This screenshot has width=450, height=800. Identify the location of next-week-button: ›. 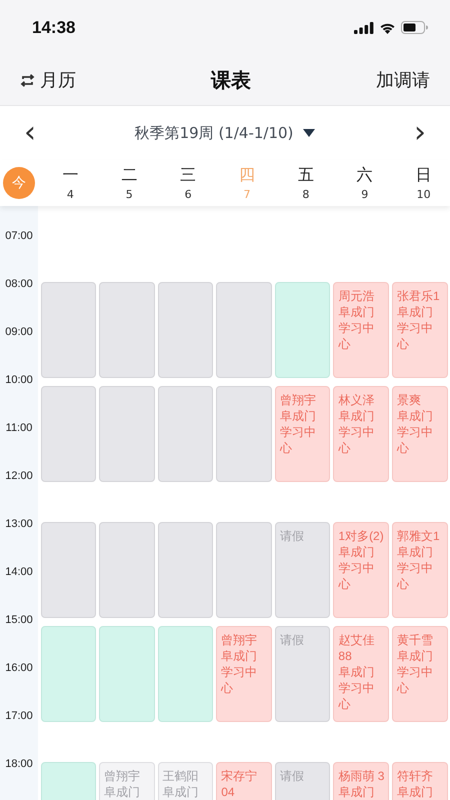
(420, 133).